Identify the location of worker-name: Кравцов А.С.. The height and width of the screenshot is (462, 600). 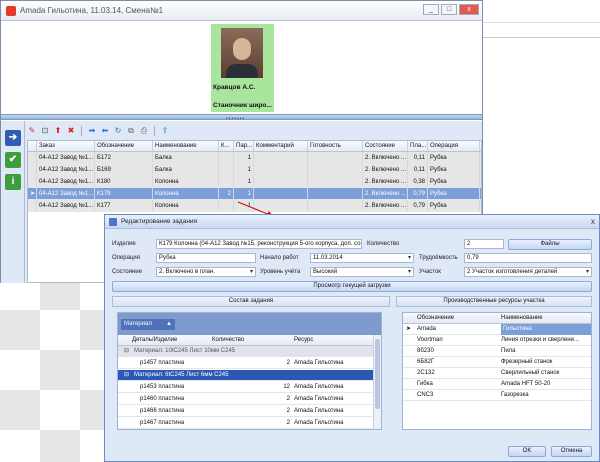
(234, 87).